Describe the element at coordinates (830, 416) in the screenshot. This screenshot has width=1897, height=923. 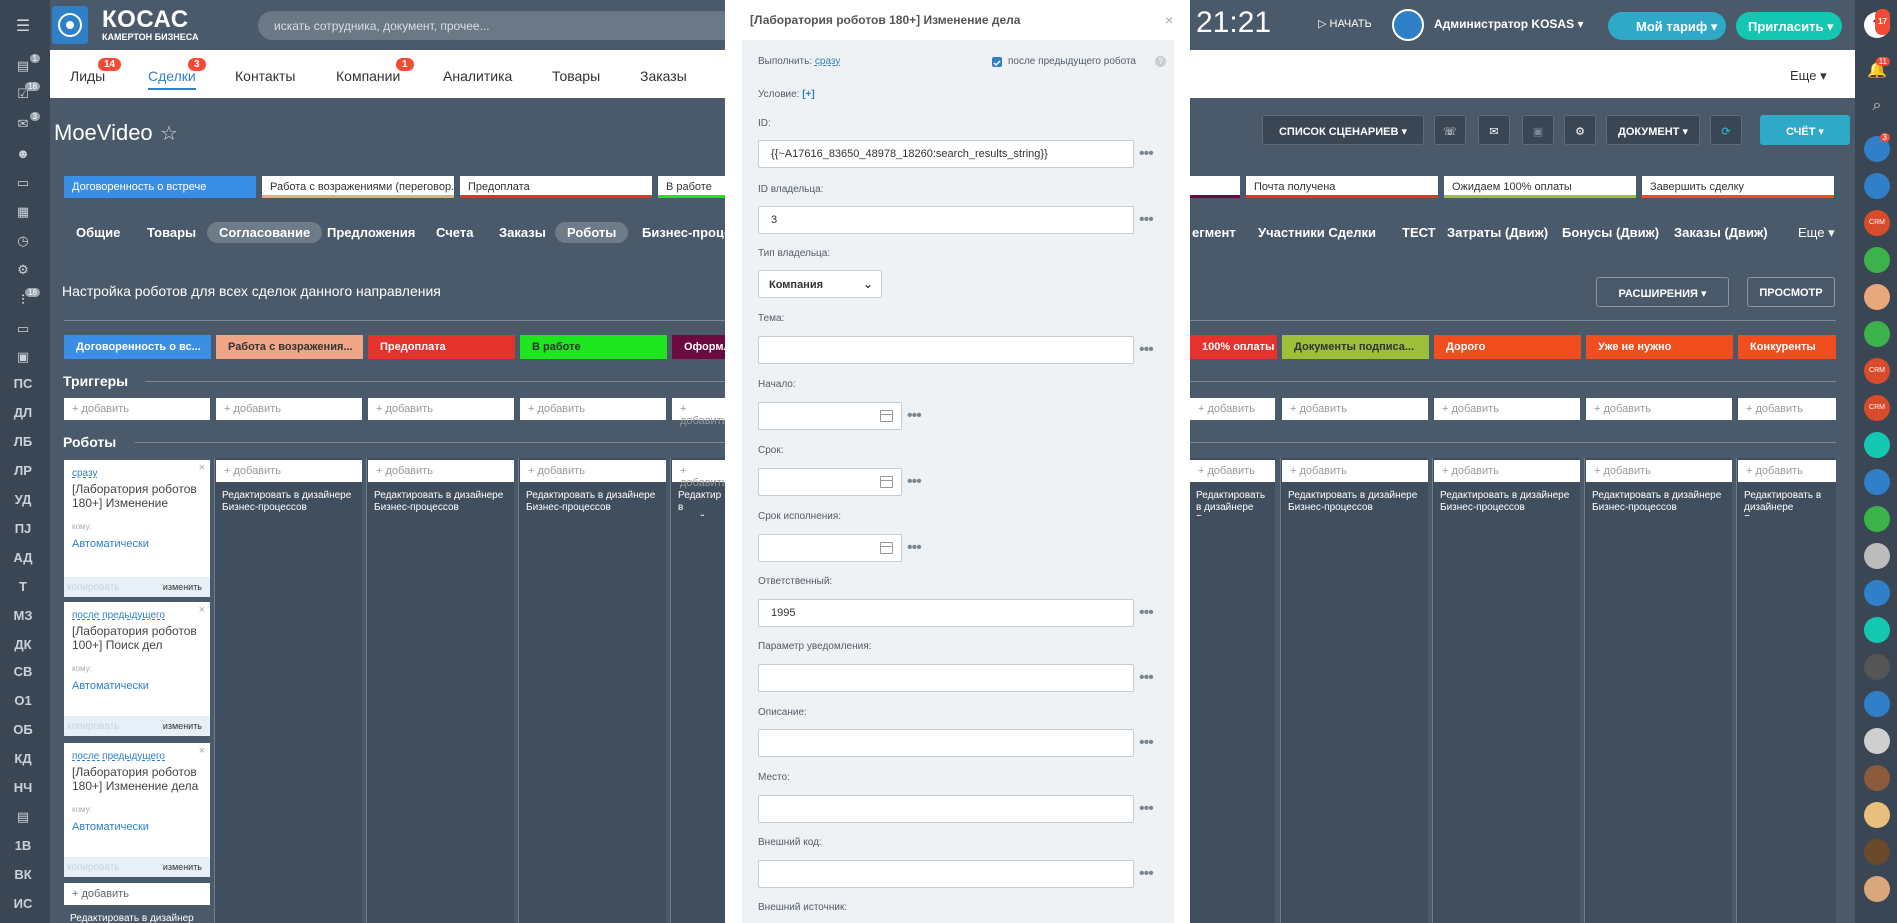
I see `start-date-input` at that location.